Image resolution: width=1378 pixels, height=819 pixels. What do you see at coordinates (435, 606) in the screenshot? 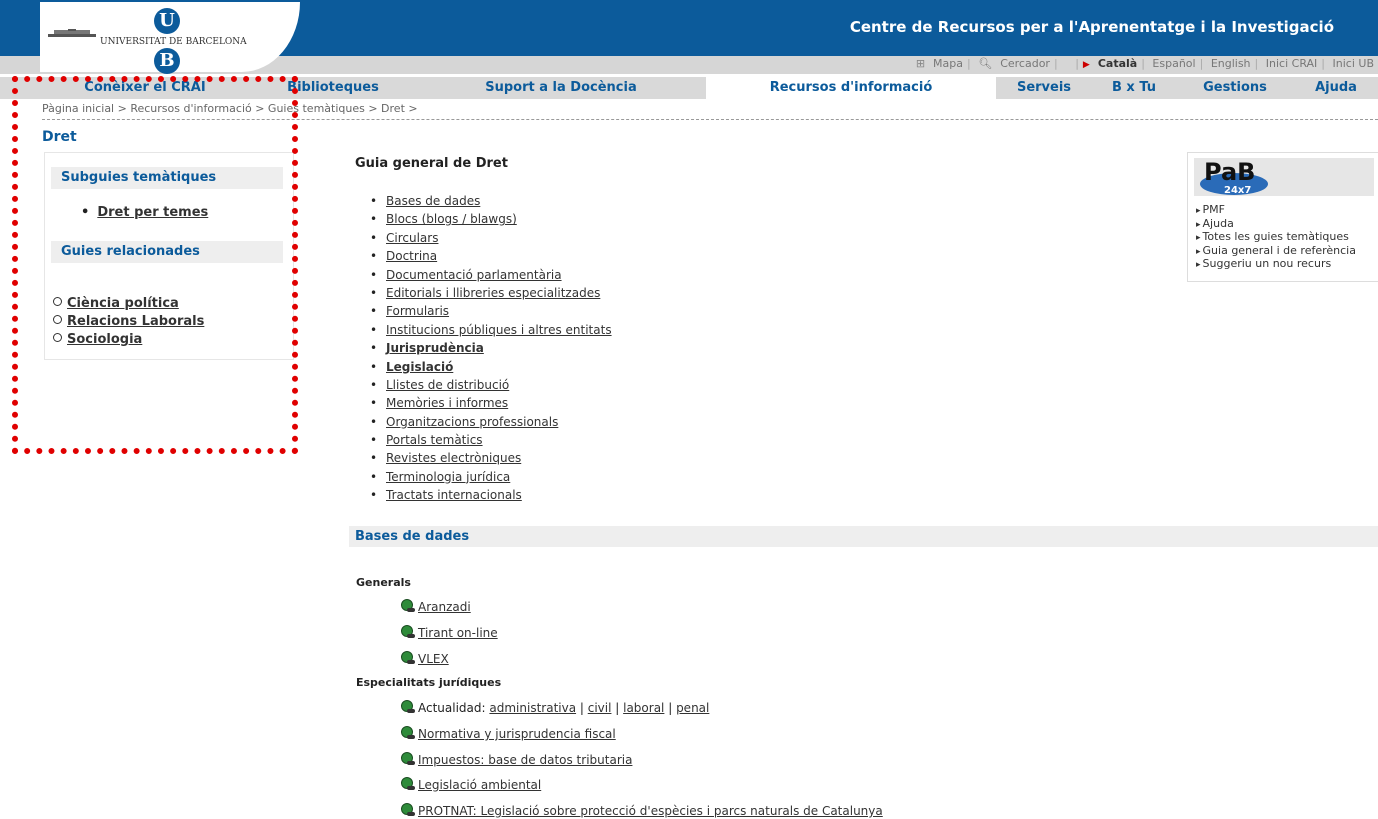
I see `resource-link: Aranzadi` at bounding box center [435, 606].